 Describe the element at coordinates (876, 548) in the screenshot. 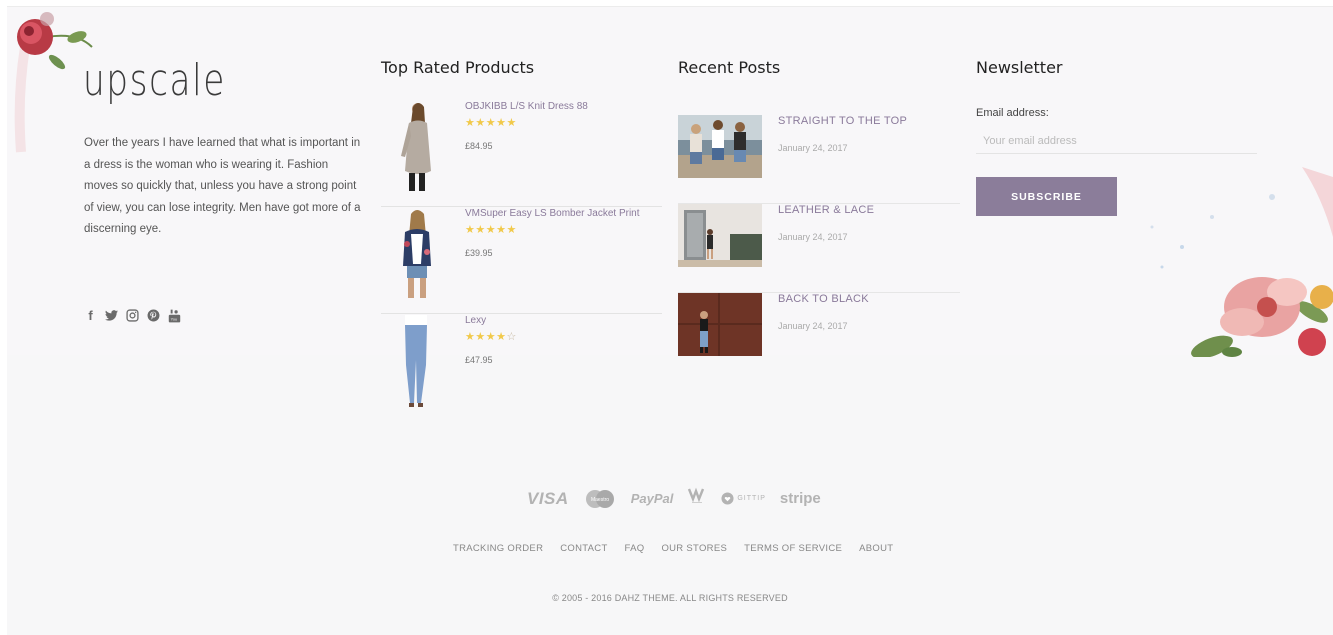

I see `link-about: ABOUT` at that location.